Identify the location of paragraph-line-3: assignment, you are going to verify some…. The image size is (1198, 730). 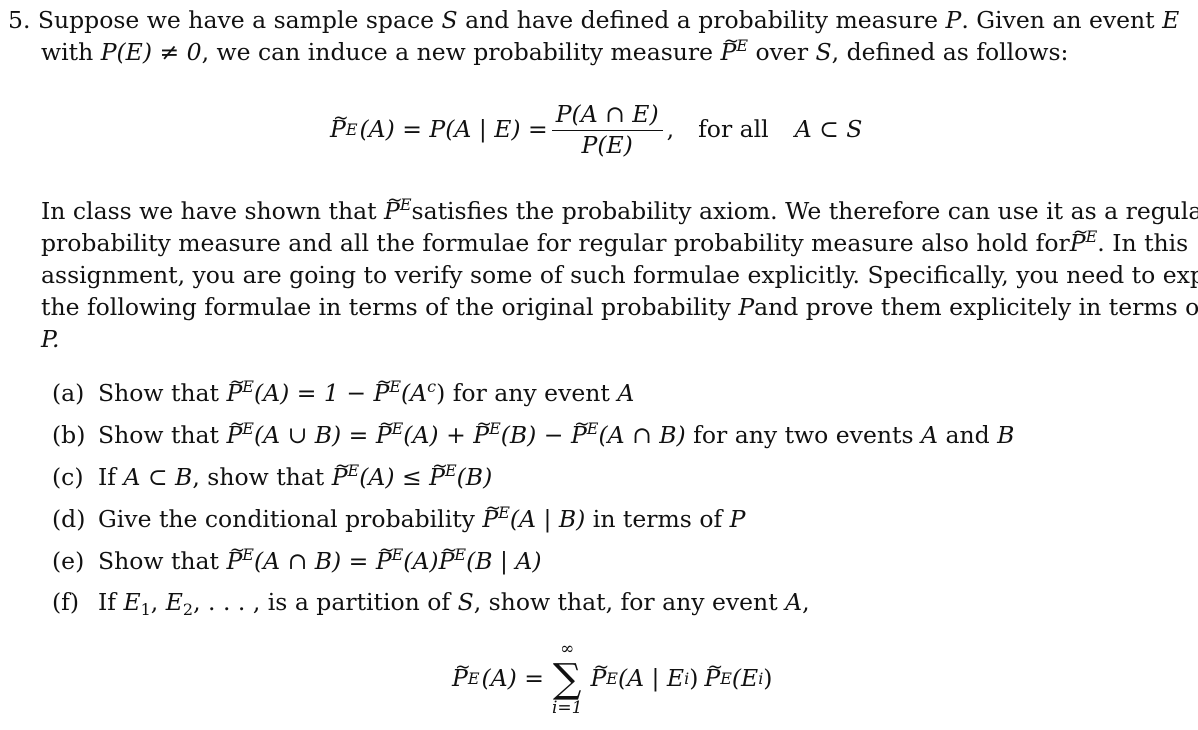
(619, 275).